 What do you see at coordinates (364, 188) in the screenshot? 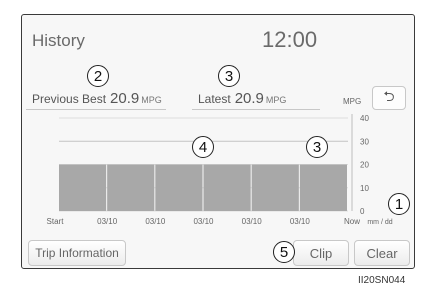
I see `y-tick-label: 10` at bounding box center [364, 188].